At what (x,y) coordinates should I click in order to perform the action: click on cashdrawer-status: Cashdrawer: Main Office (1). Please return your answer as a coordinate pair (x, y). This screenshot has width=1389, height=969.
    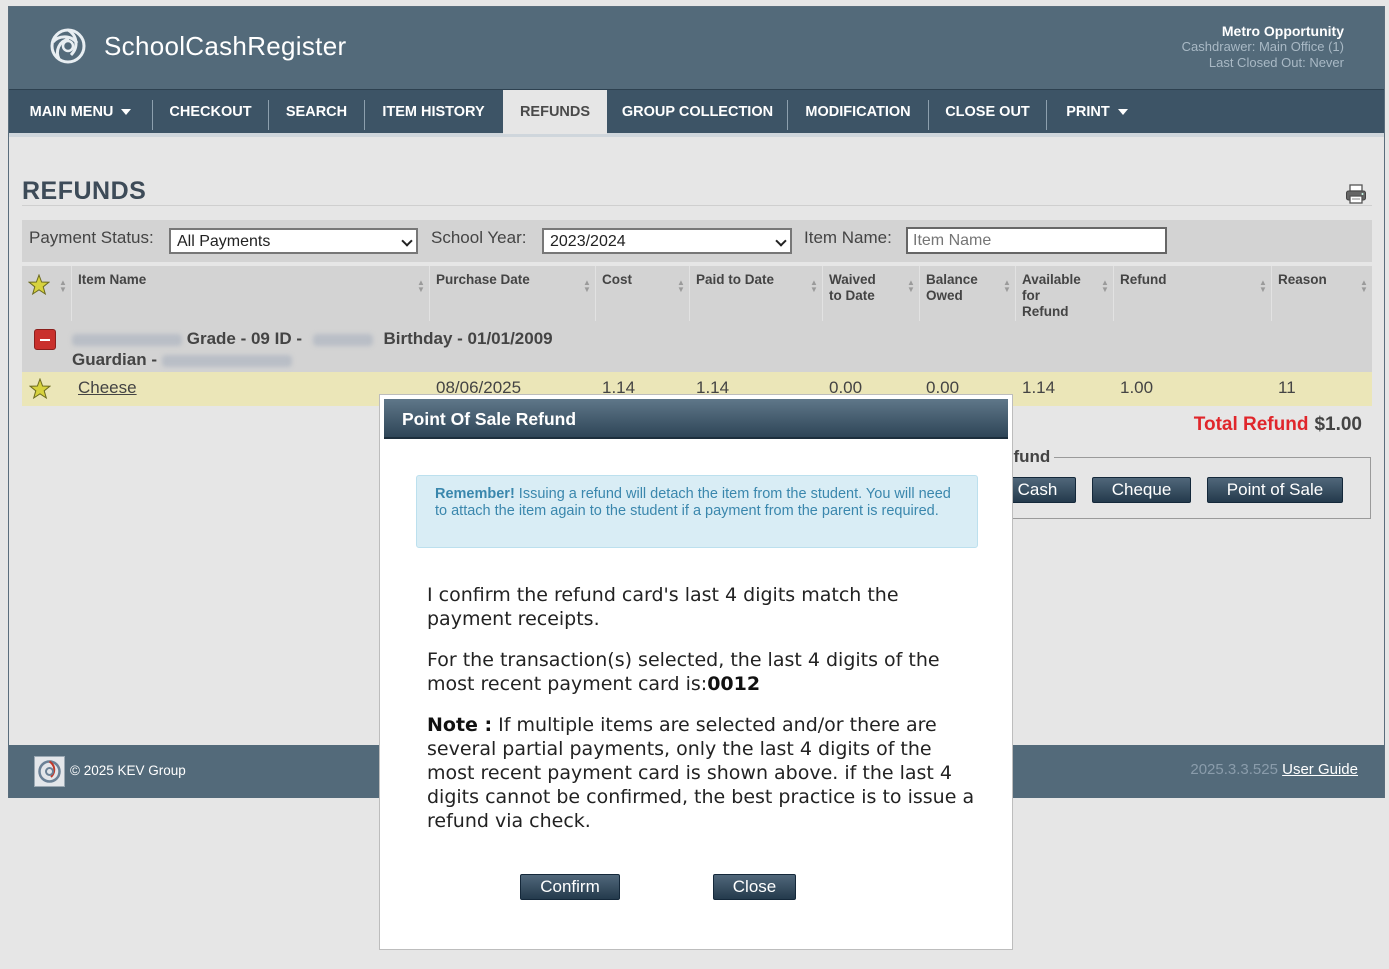
    Looking at the image, I should click on (1262, 46).